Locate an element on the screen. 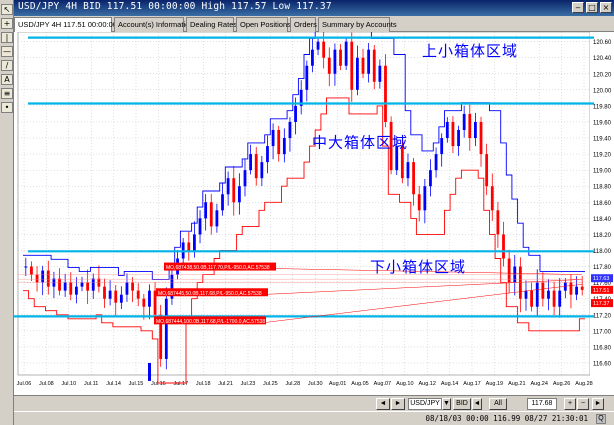 The height and width of the screenshot is (425, 614). y-tick-label: 119.80 is located at coordinates (602, 107).